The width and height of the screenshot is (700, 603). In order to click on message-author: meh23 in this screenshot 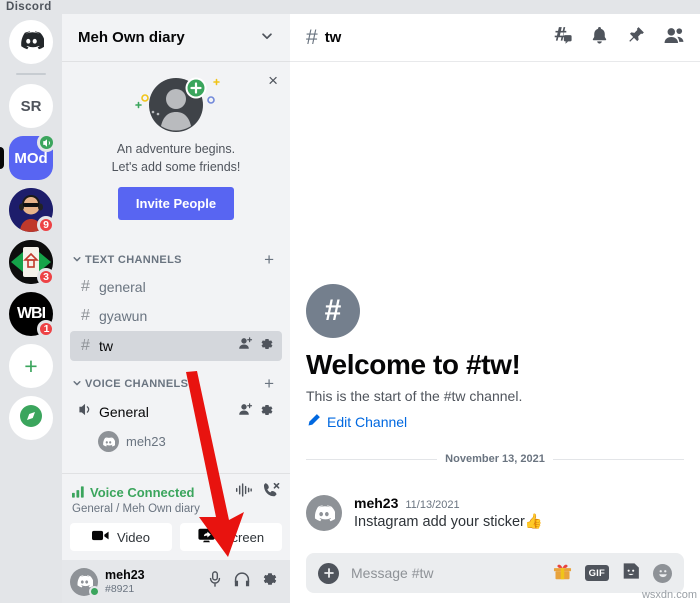, I will do `click(376, 503)`.